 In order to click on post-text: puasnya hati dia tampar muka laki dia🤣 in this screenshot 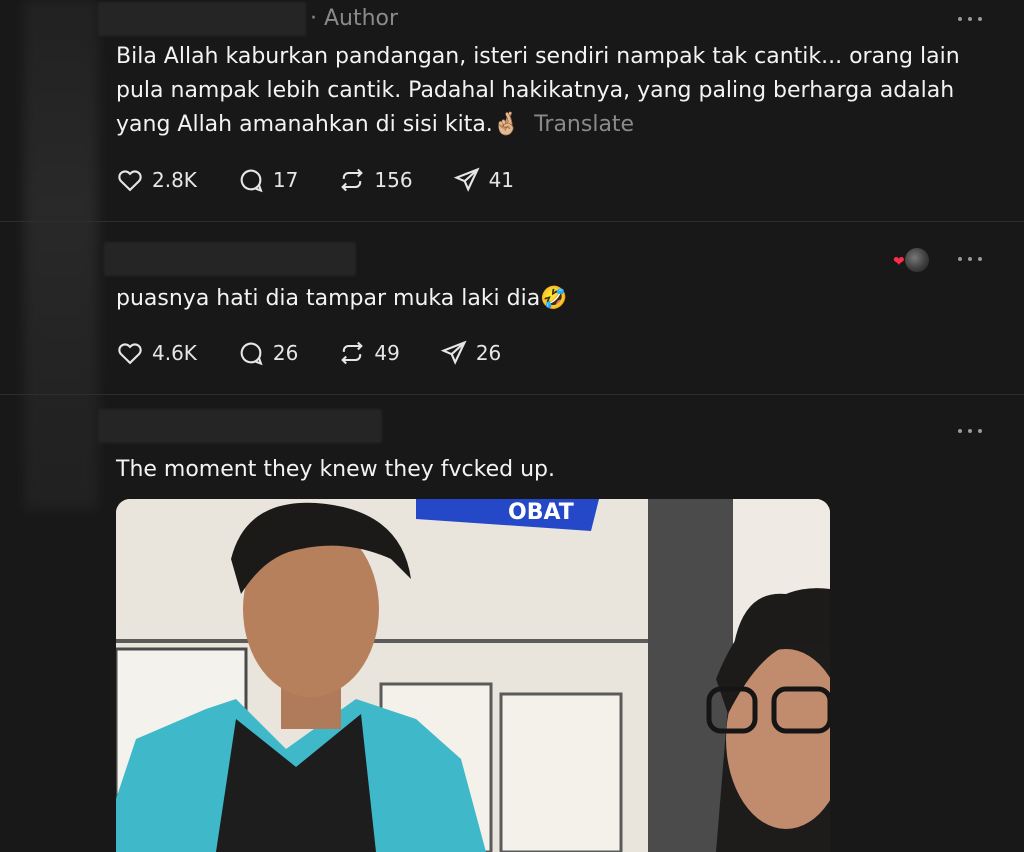, I will do `click(541, 299)`.